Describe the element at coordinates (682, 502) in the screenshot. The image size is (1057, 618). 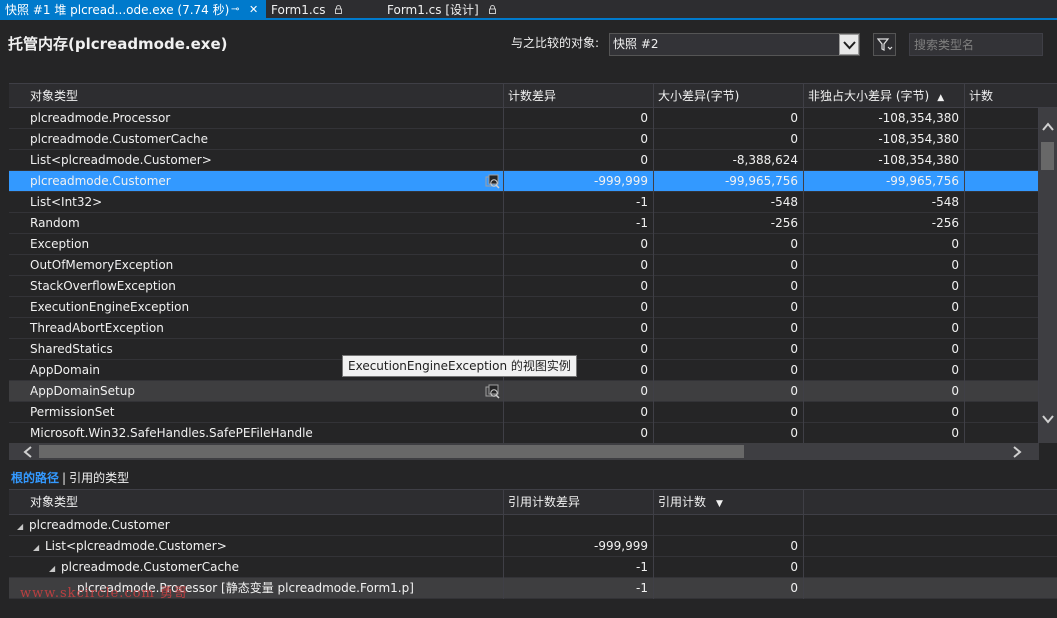
I see `column-header-ref-count-label: 引用计数` at that location.